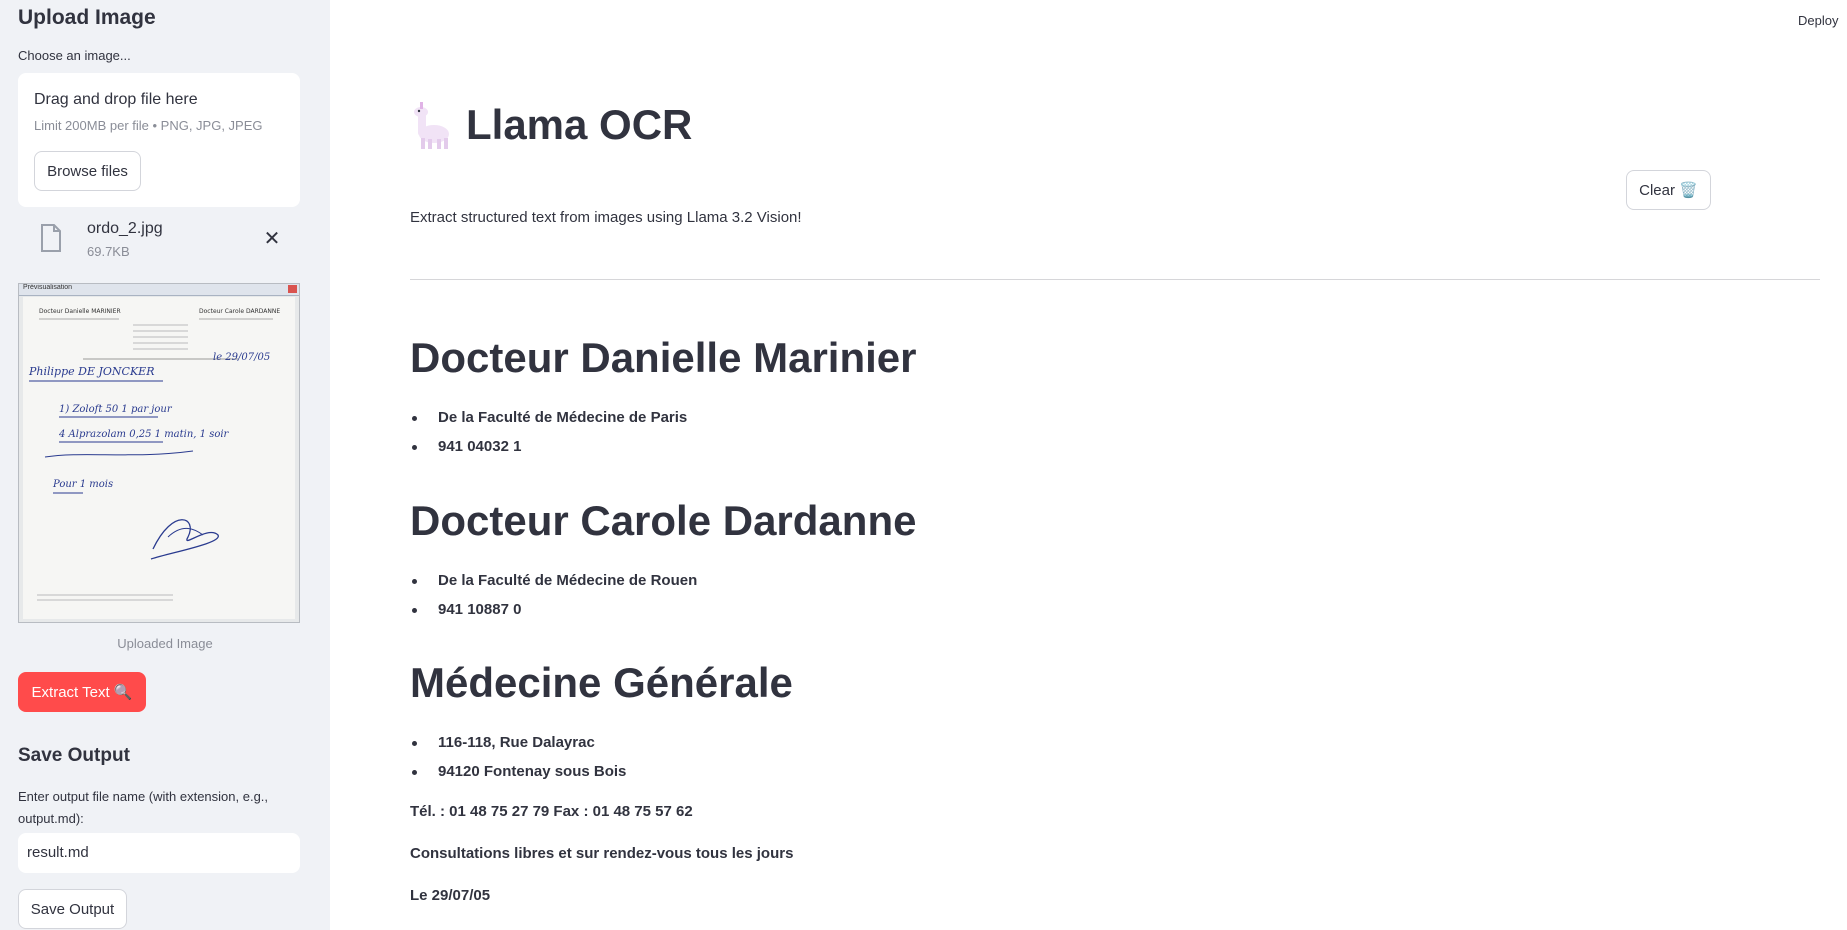 This screenshot has height=930, width=1847. I want to click on result-heading-2: Docteur Carole Dardanne, so click(663, 520).